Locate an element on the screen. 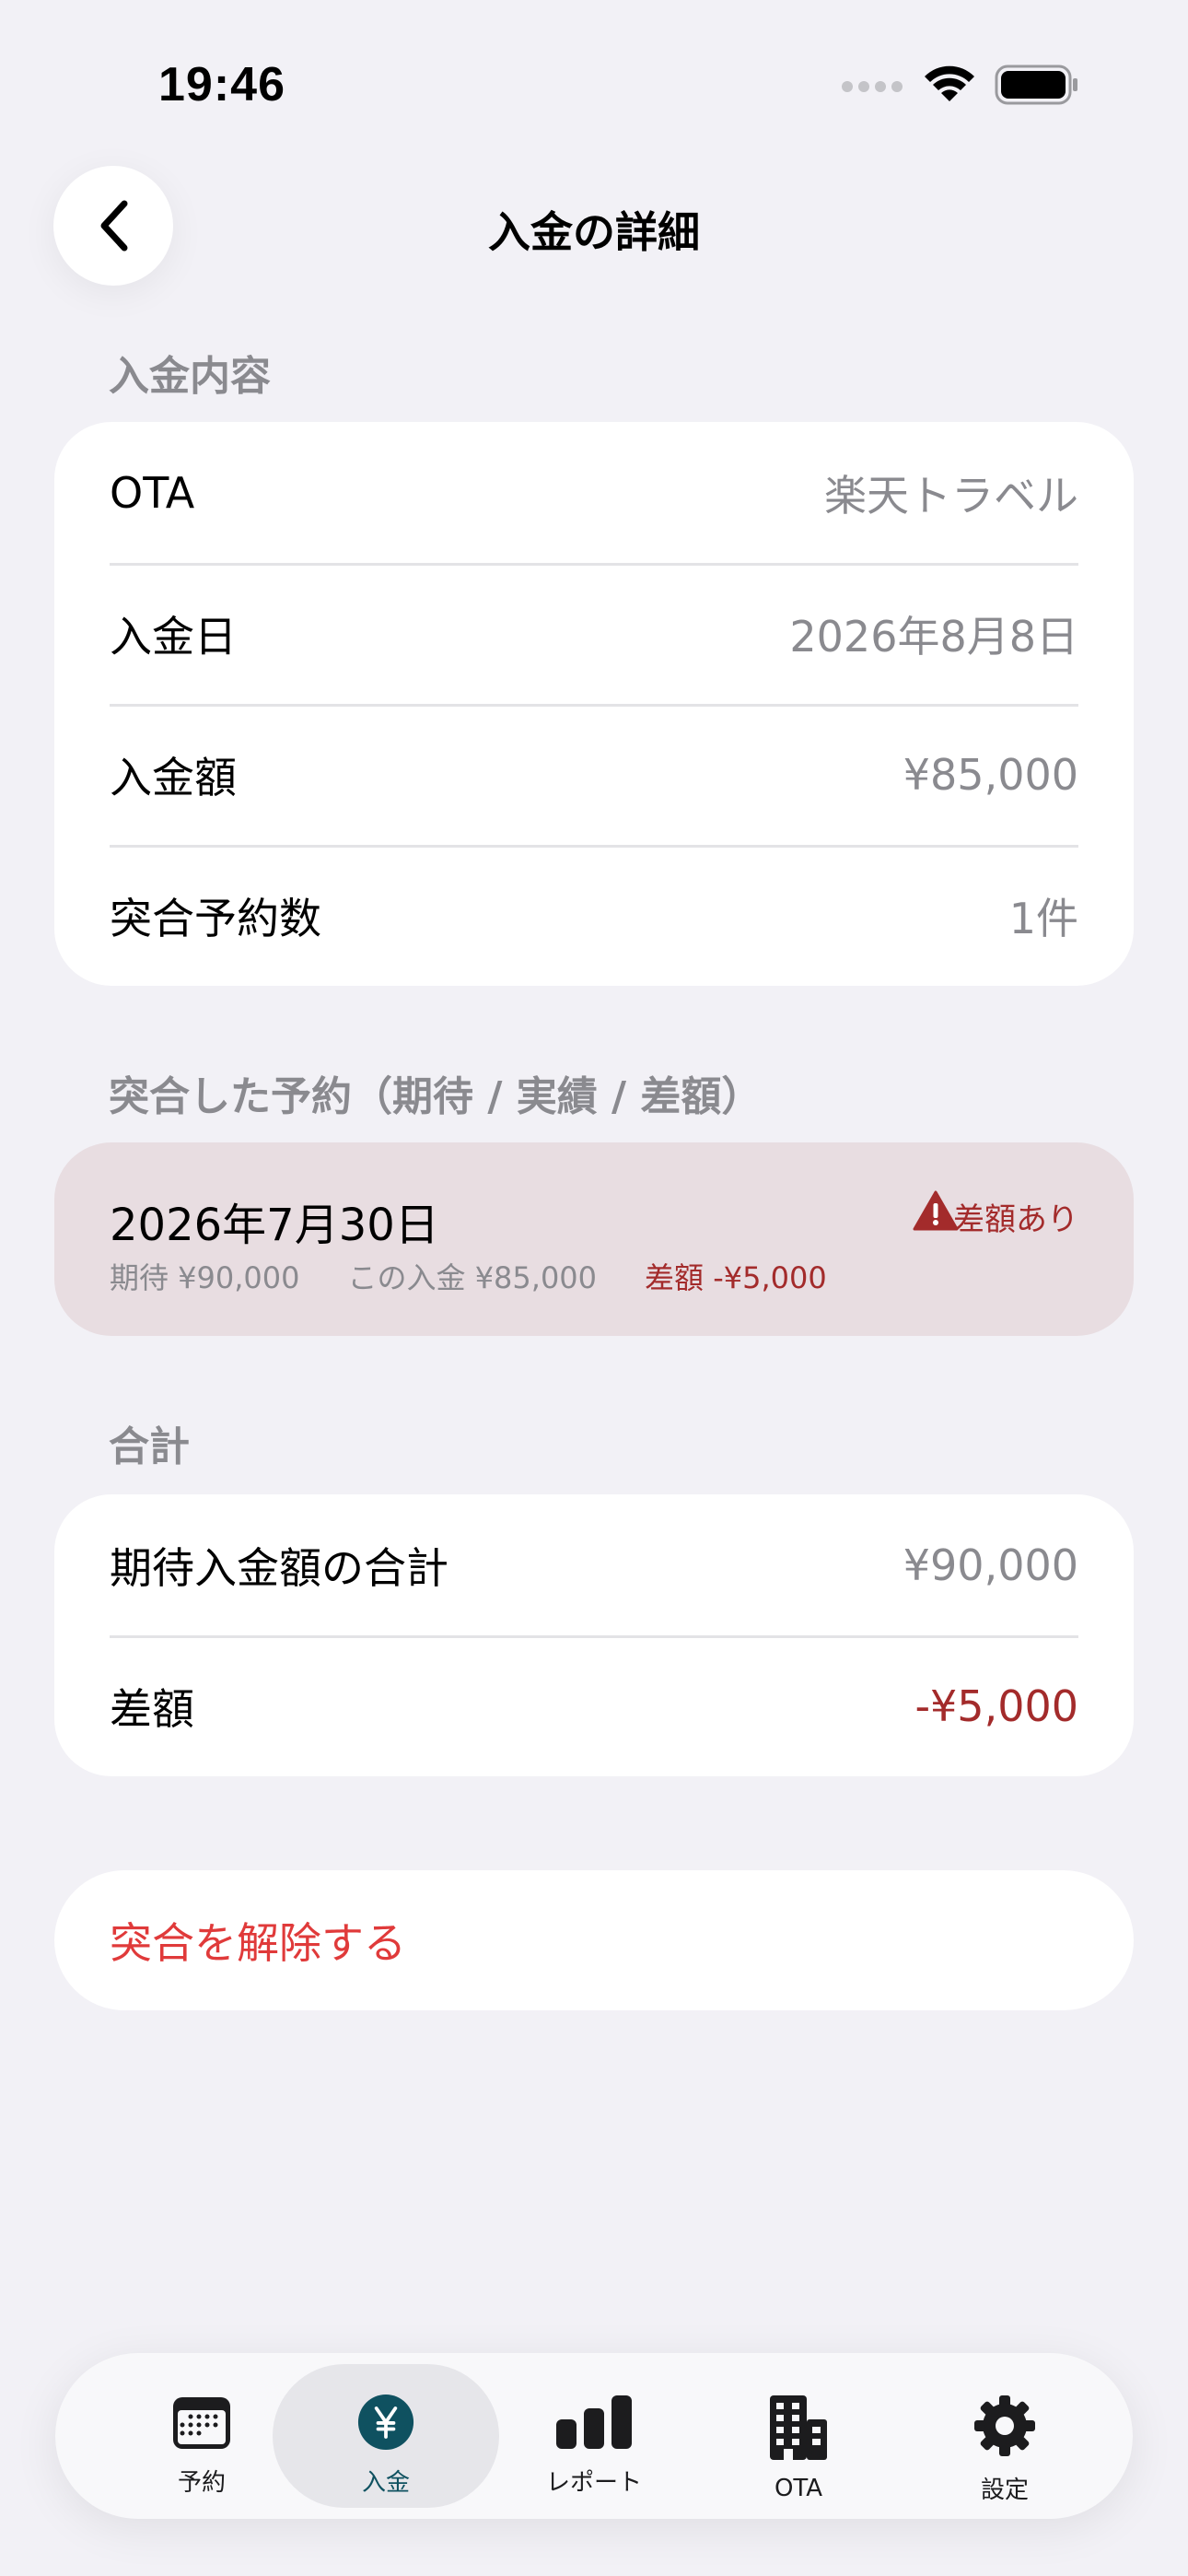 This screenshot has width=1188, height=2576. reservation-amounts: 期待 ¥90,000 この入金 ¥85,000 差額 -¥5,000 is located at coordinates (468, 1276).